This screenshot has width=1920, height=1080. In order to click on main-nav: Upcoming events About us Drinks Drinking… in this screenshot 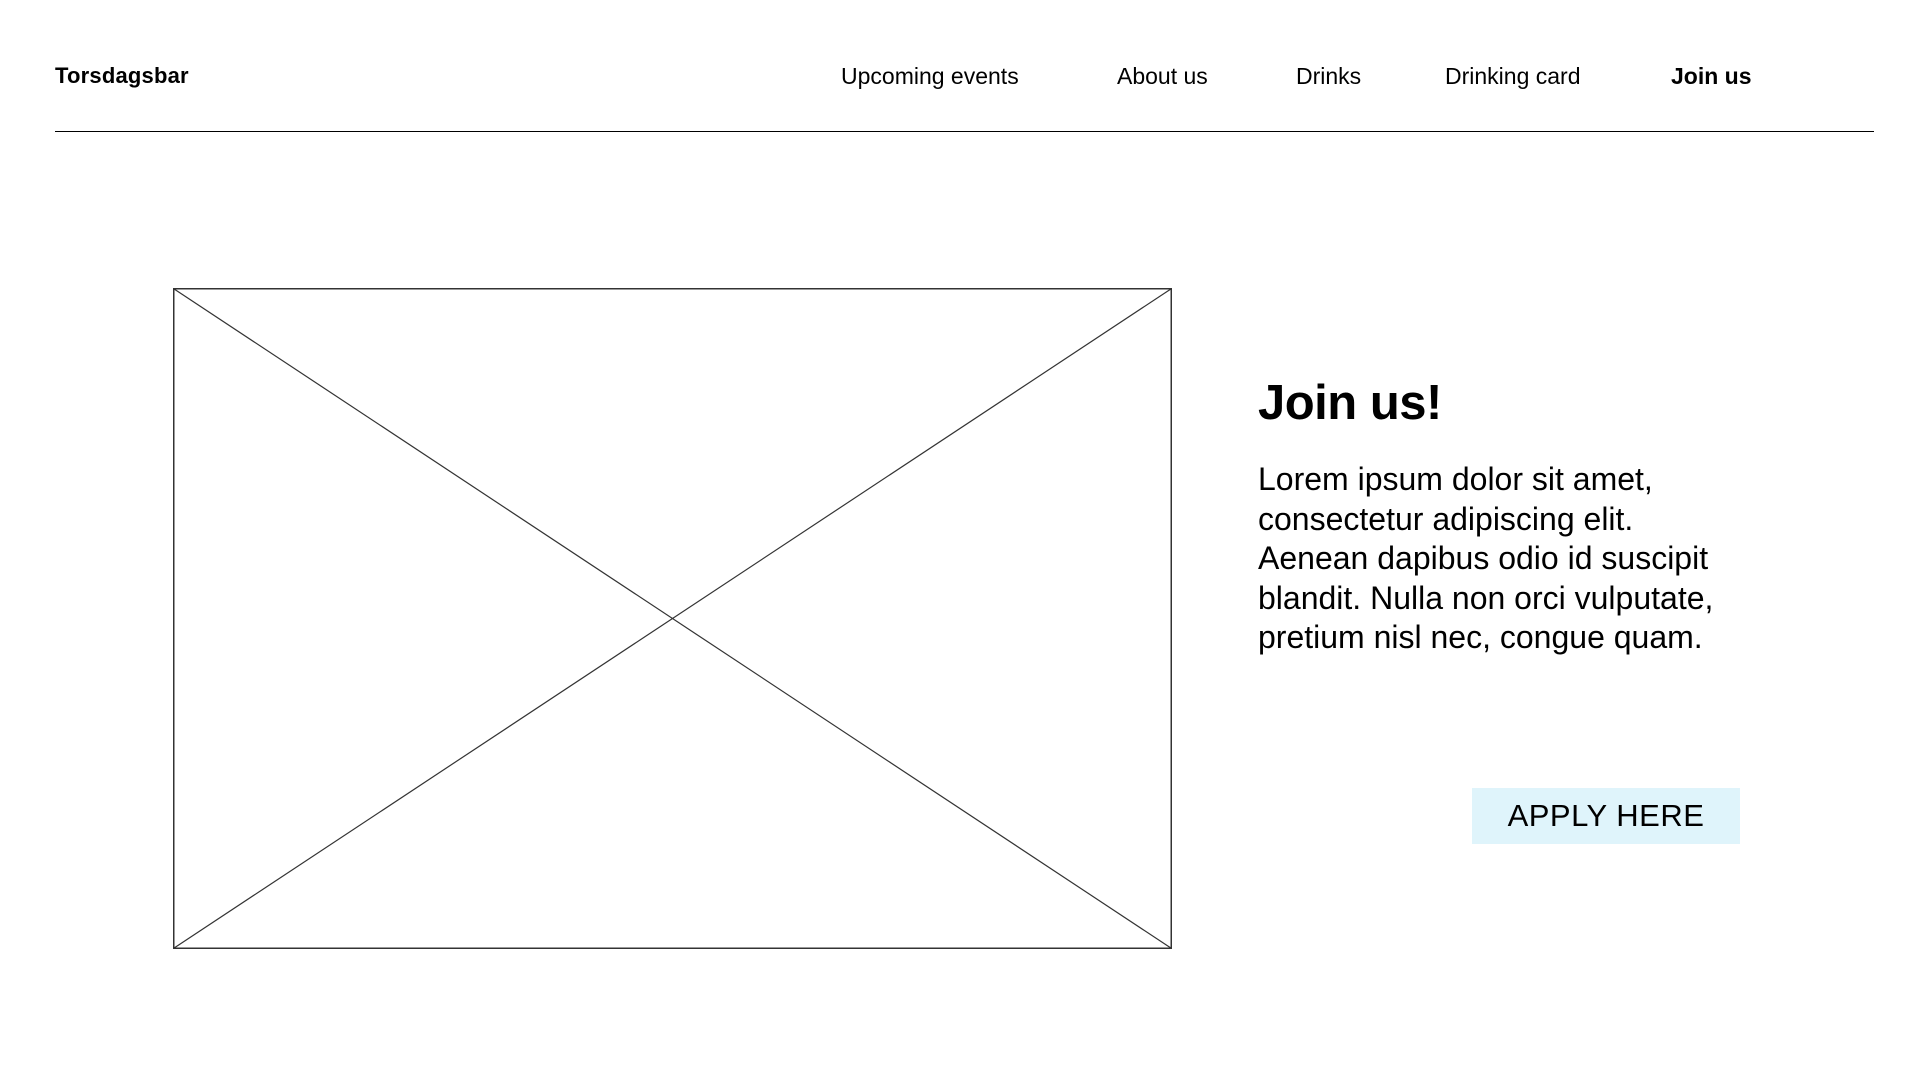, I will do `click(964, 78)`.